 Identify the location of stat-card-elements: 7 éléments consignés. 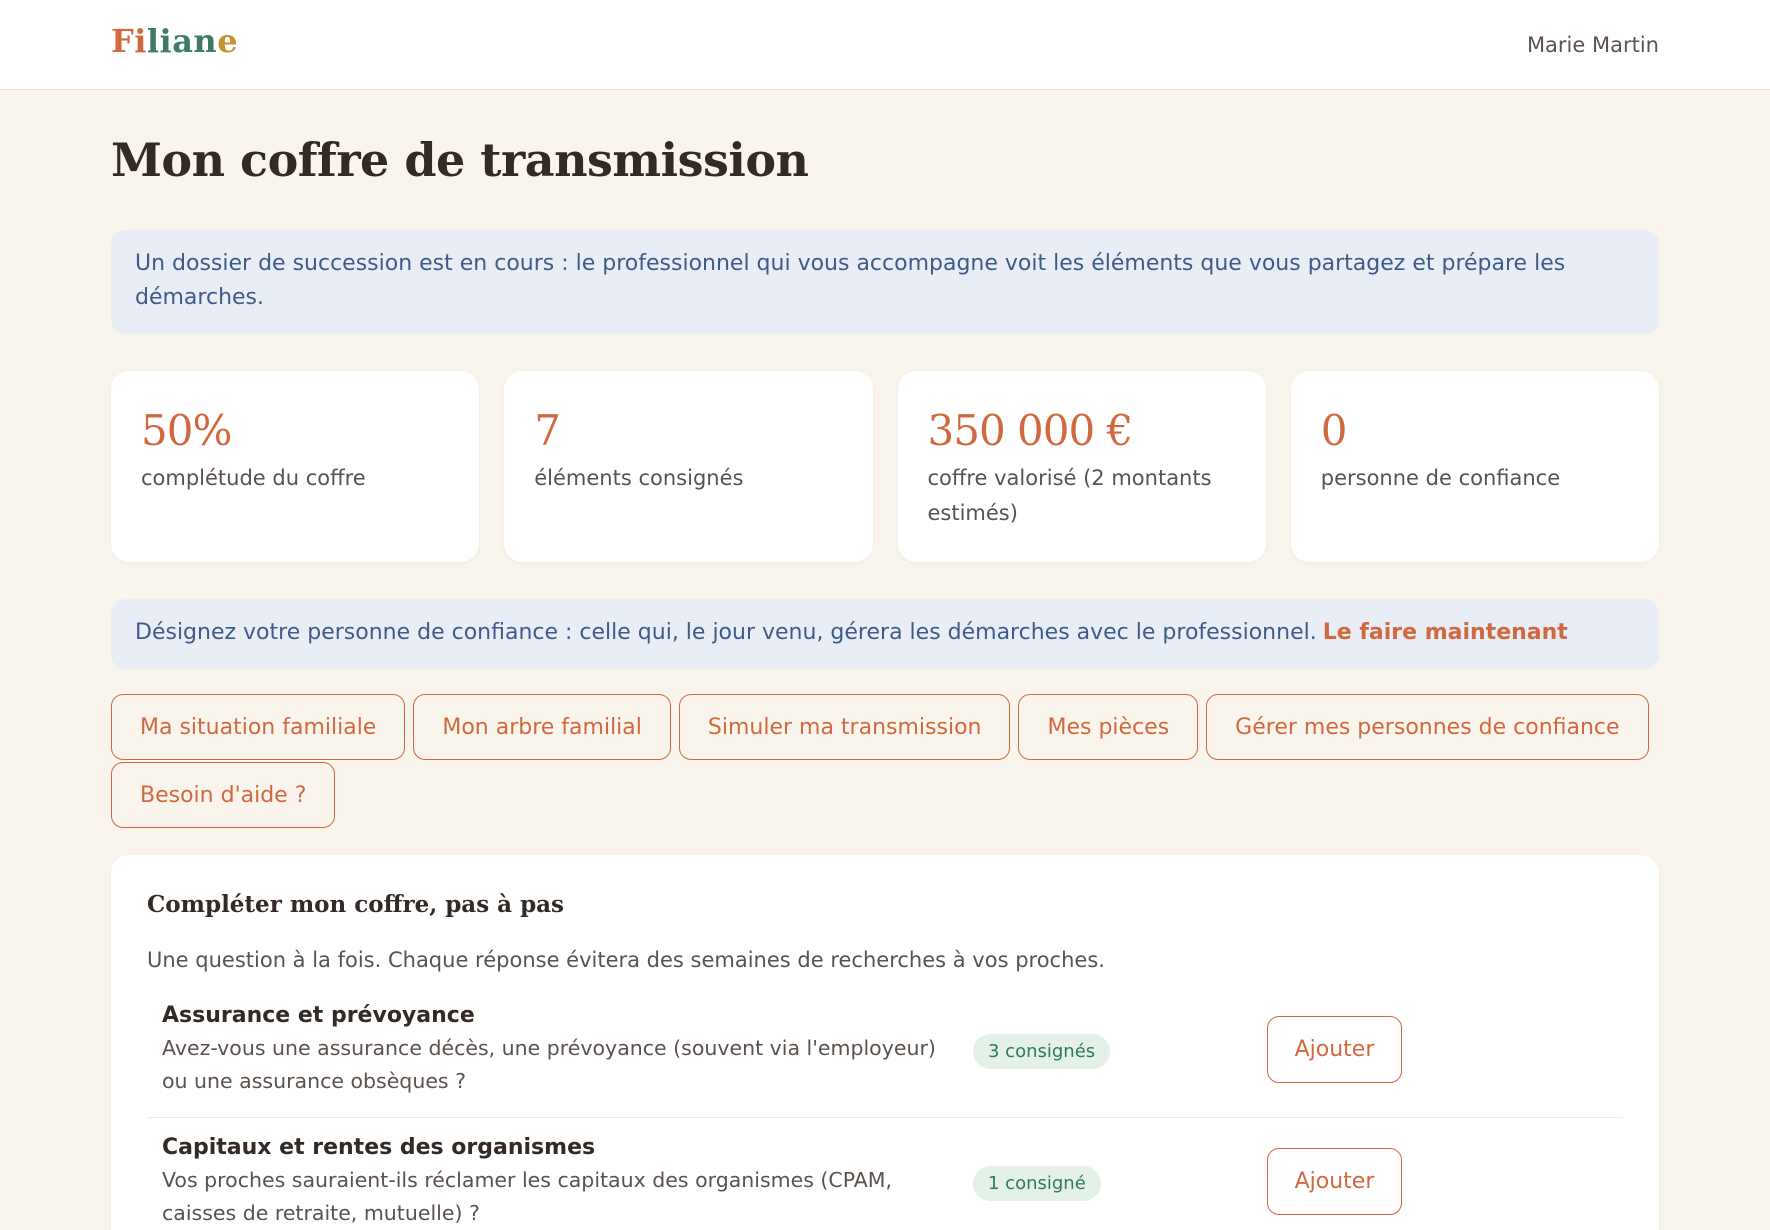
(688, 466).